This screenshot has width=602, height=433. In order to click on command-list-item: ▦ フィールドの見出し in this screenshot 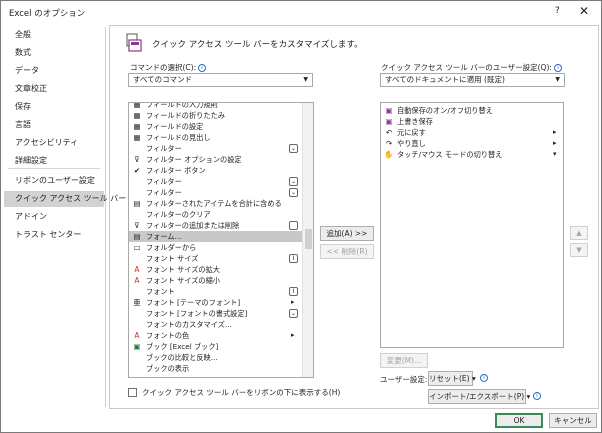, I will do `click(215, 137)`.